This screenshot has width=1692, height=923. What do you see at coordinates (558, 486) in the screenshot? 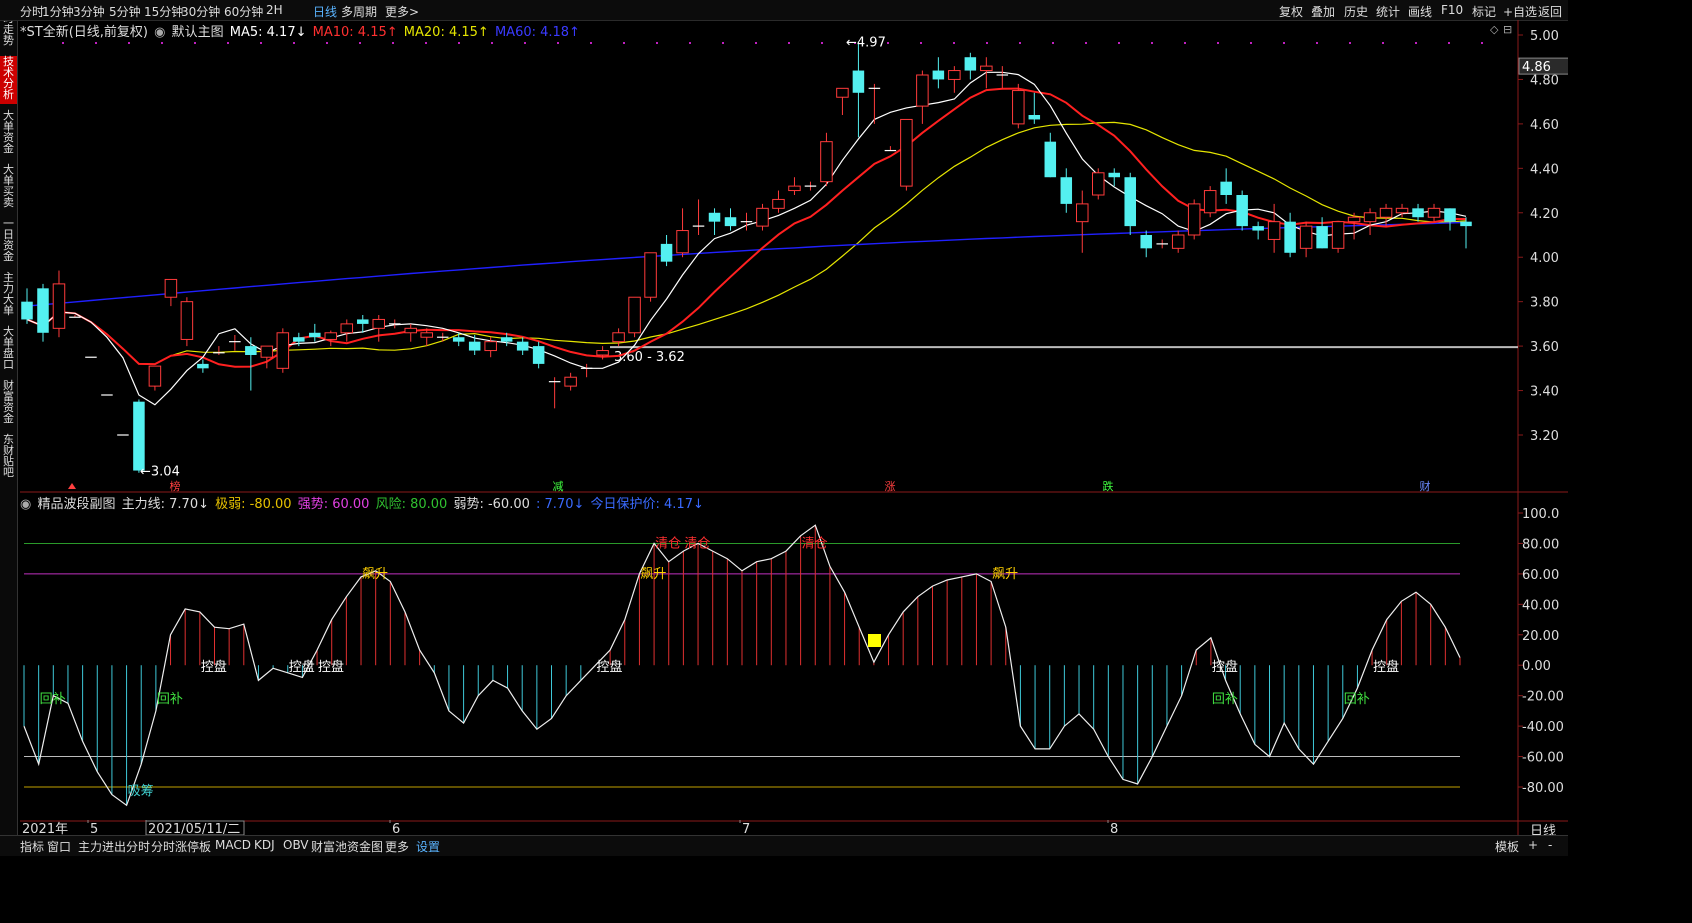
I see `event-mark: 减` at bounding box center [558, 486].